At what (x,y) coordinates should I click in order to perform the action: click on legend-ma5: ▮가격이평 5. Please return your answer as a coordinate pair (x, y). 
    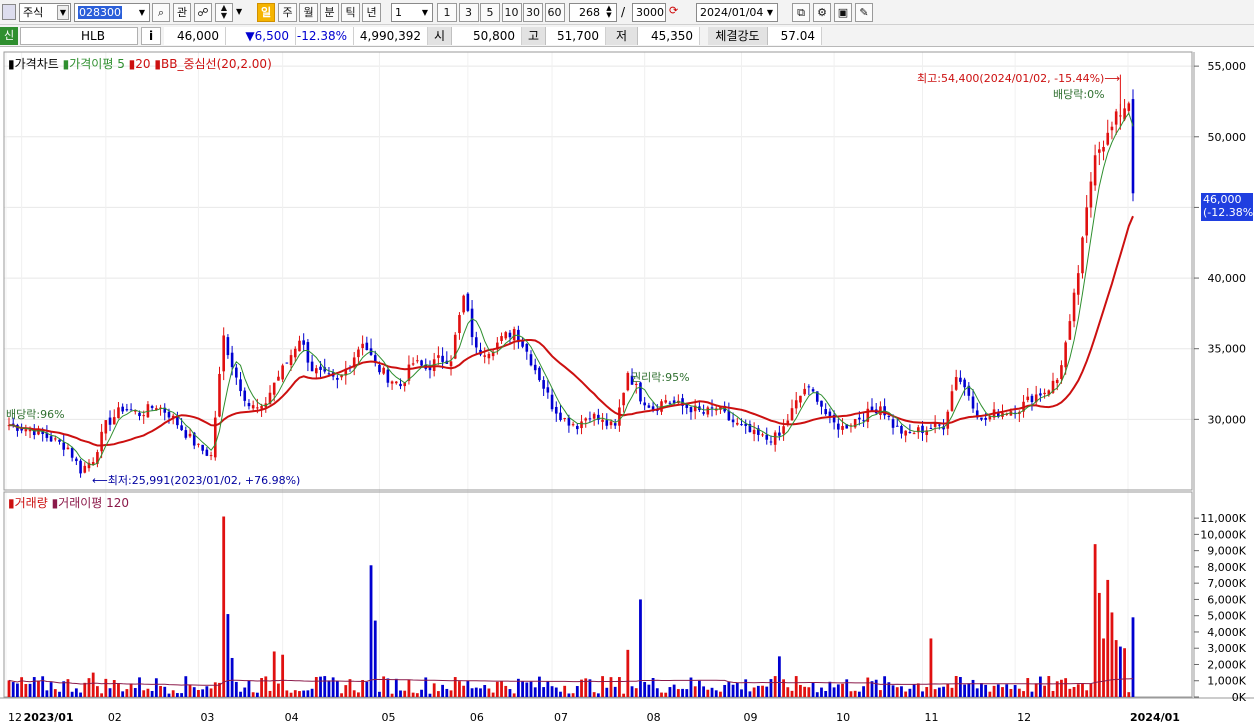
    Looking at the image, I should click on (93, 64).